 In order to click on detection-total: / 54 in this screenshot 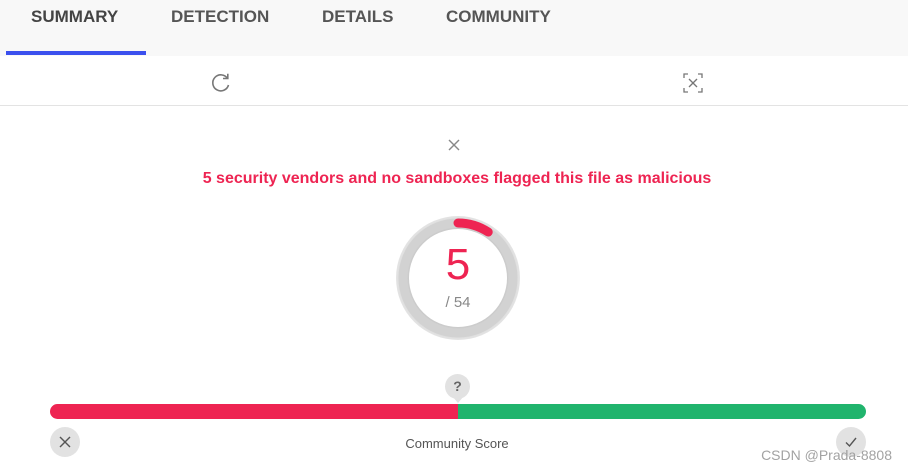, I will do `click(458, 302)`.